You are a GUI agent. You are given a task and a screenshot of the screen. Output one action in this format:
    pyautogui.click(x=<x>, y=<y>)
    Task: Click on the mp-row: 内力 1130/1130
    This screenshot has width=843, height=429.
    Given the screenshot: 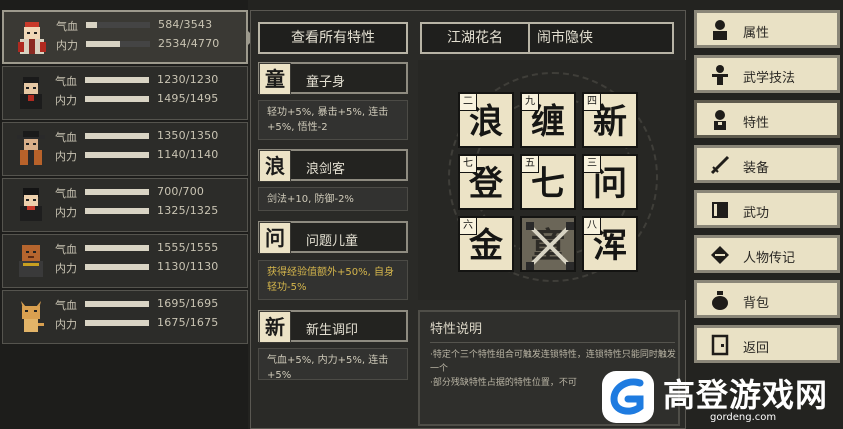 What is the action you would take?
    pyautogui.click(x=150, y=267)
    